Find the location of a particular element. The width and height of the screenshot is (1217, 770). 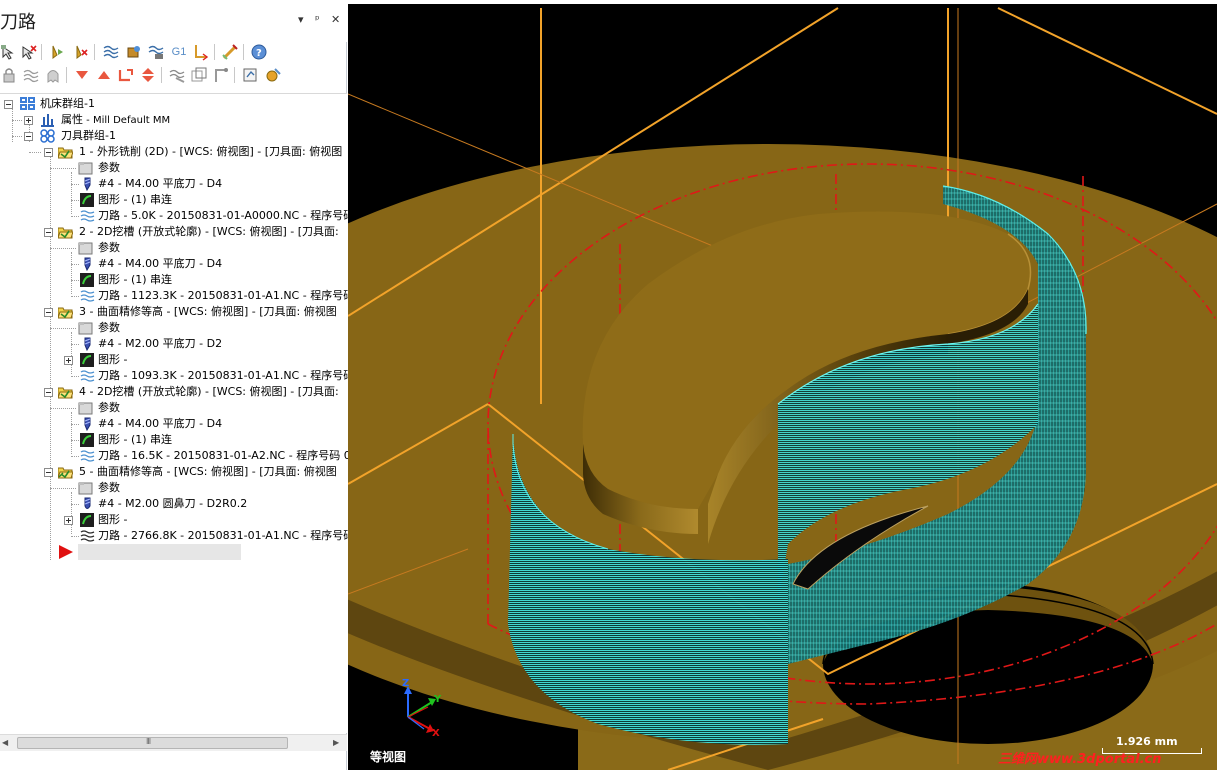

toolpath-label: 刀路 - 16.5K - 20150831-01-A2.NC - 程序号码 0 is located at coordinates (224, 455).